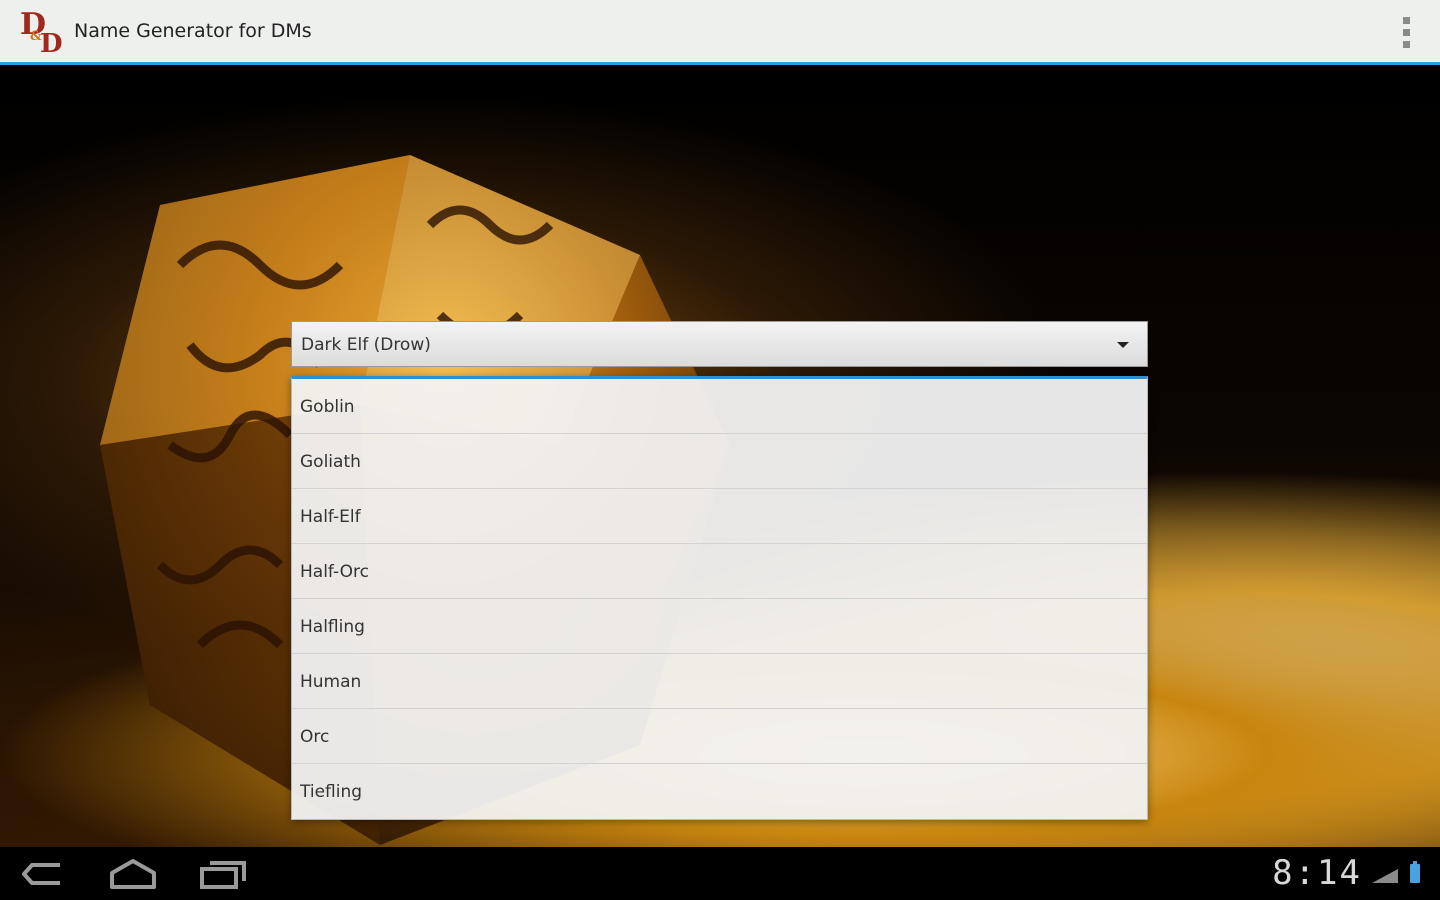  Describe the element at coordinates (720, 873) in the screenshot. I see `system-nav-bar: 8:14` at that location.